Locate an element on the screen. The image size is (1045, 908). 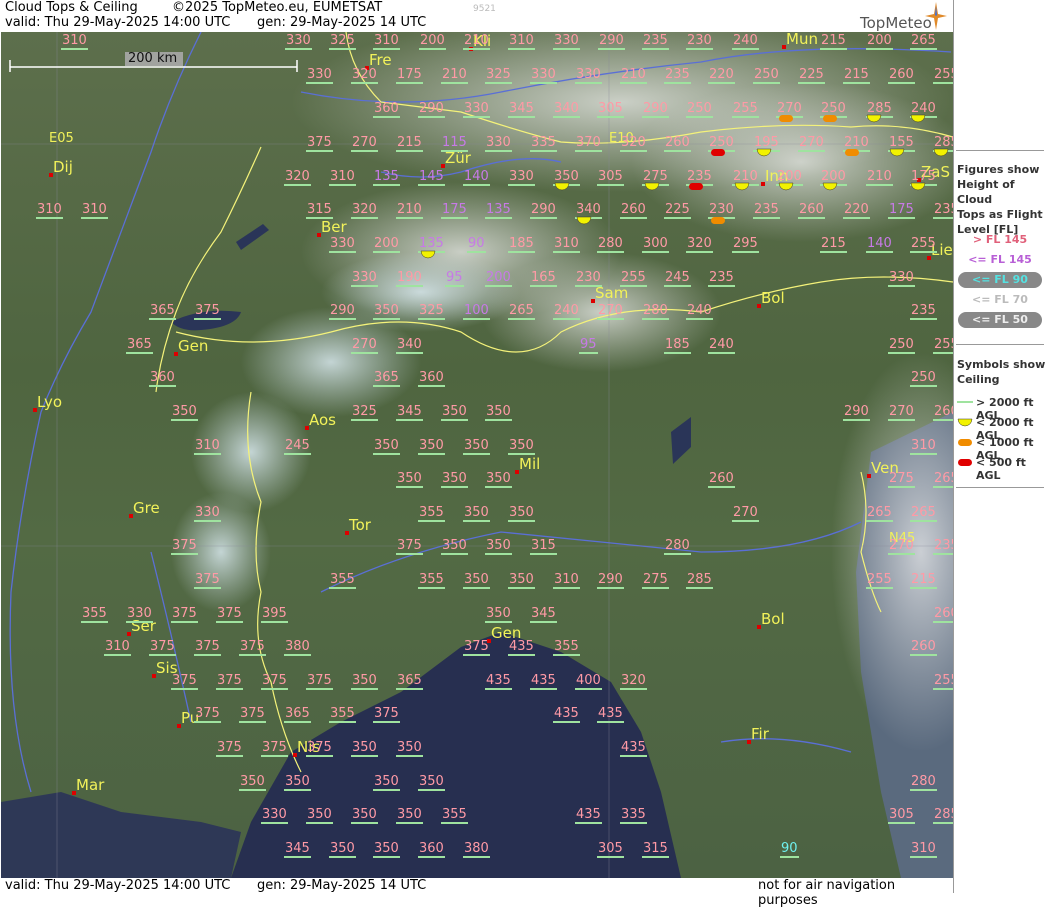
ceiling-legend-symbol-orange is located at coordinates (965, 442).